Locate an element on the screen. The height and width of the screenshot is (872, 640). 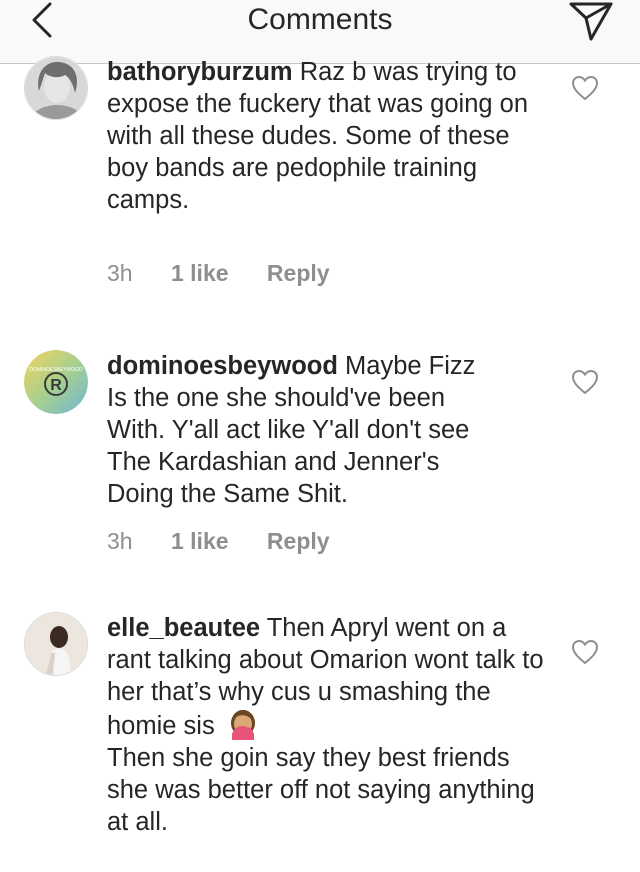
paper-plane-icon is located at coordinates (591, 21).